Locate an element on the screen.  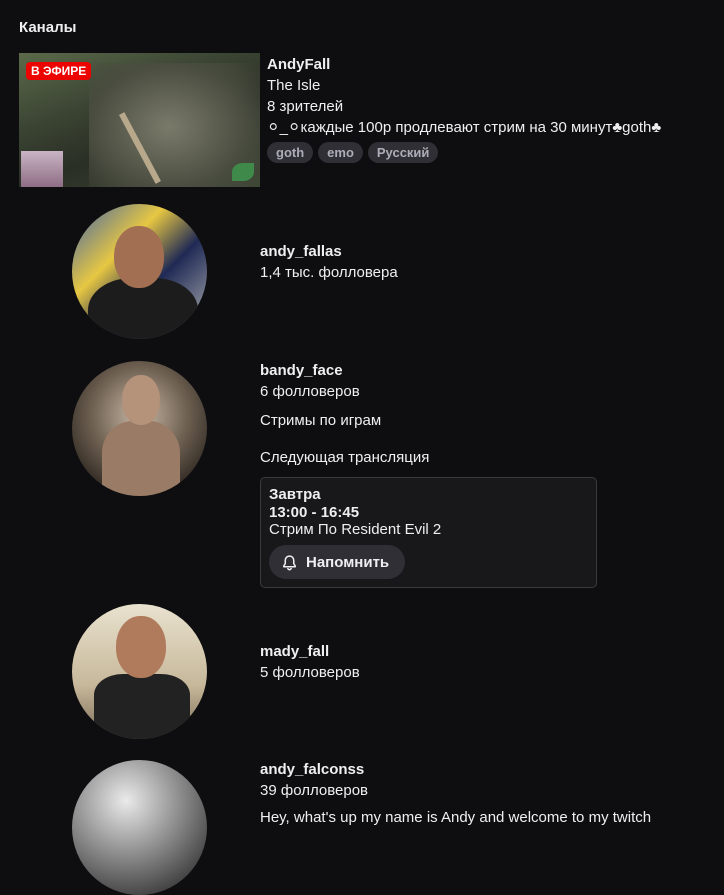
webcam-overlay is located at coordinates (42, 169).